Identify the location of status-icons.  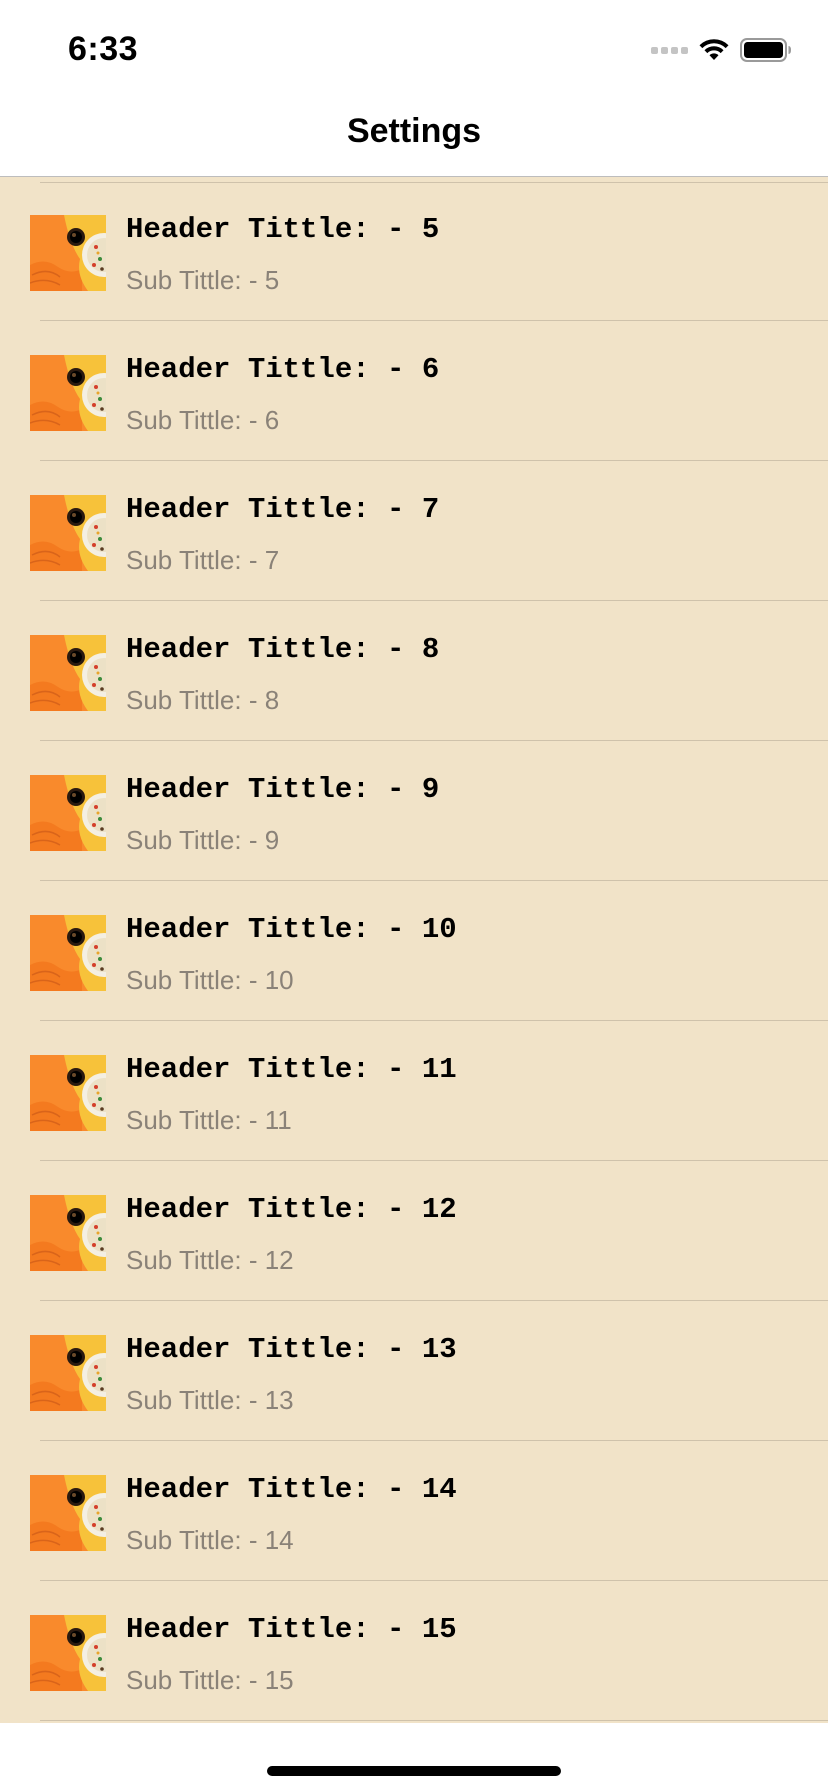
(721, 50).